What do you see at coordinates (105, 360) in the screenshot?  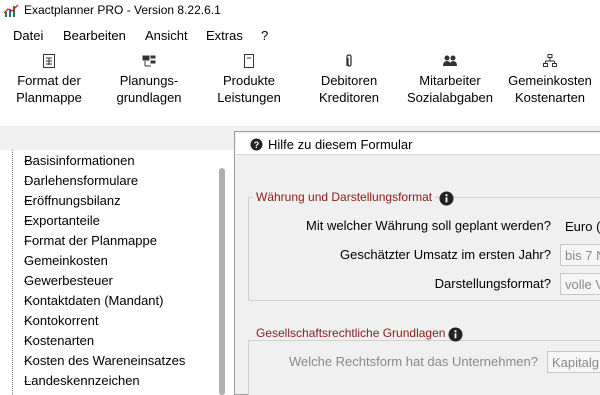 I see `sidebar-item-label: Kosten des Wareneinsatzes` at bounding box center [105, 360].